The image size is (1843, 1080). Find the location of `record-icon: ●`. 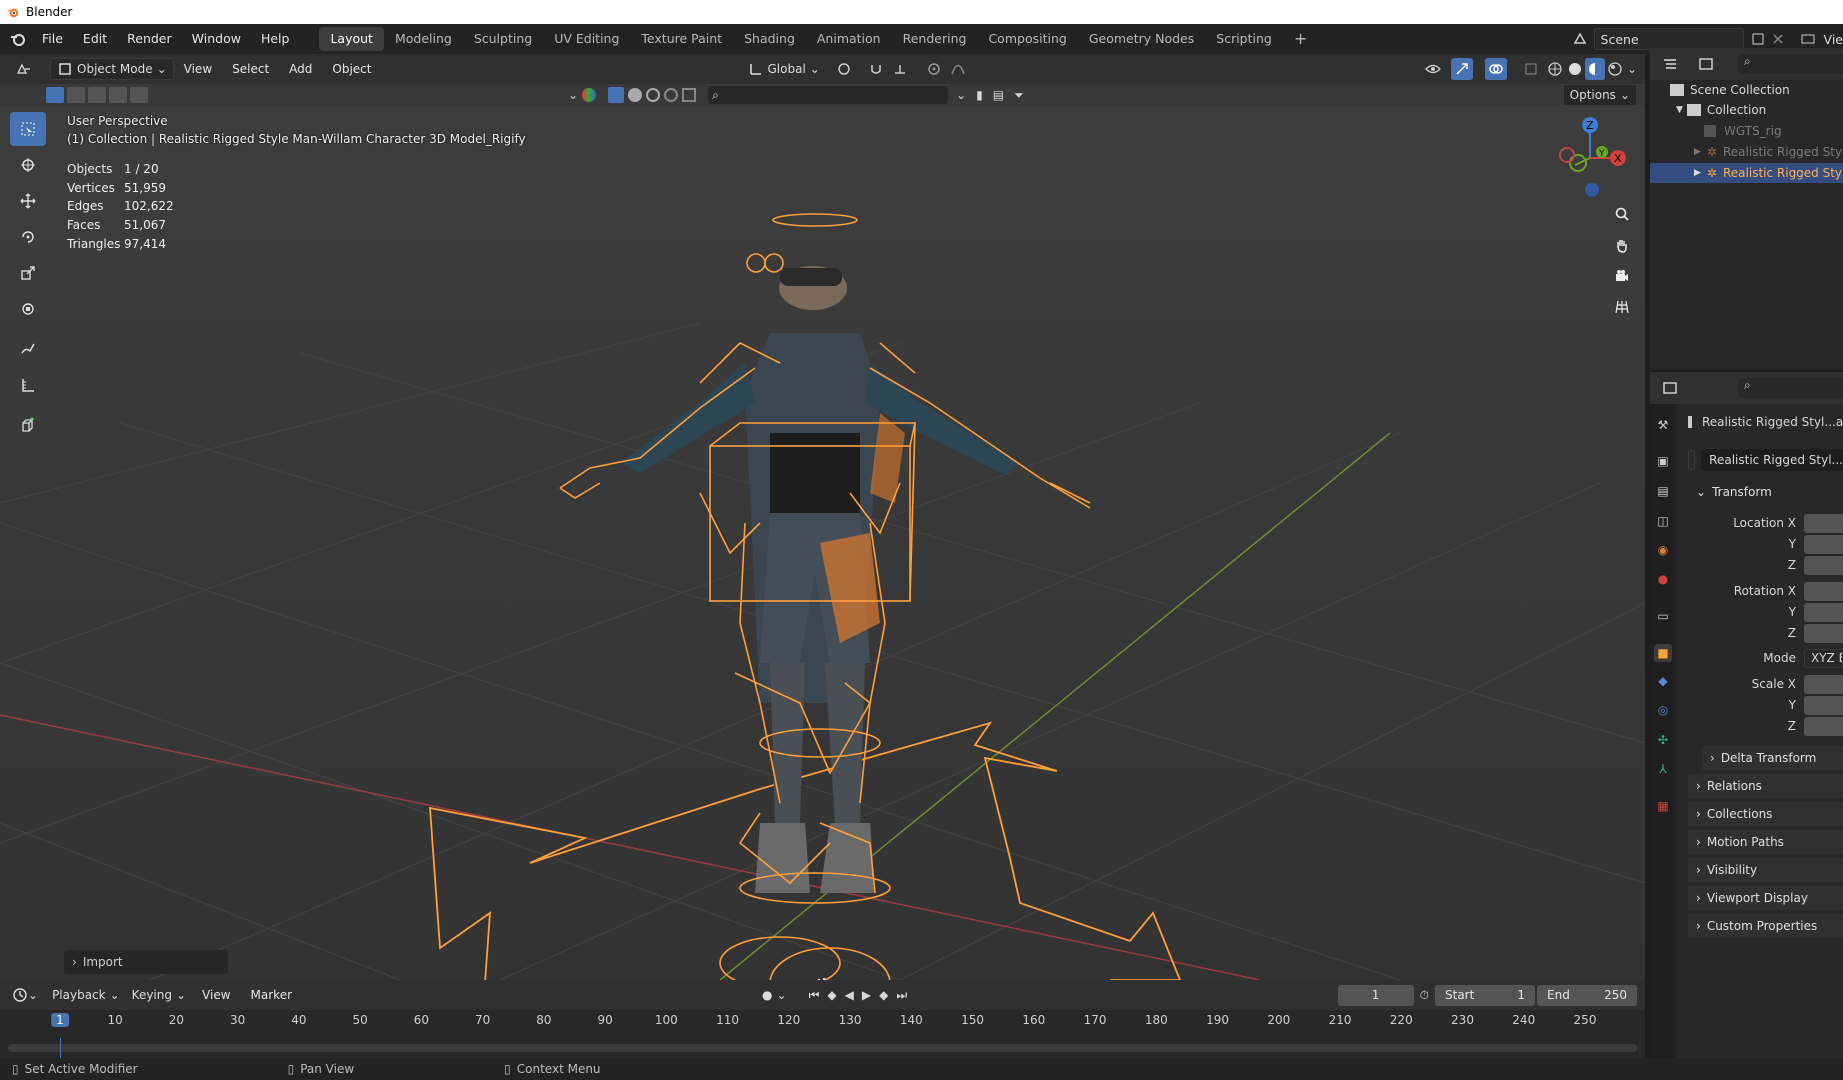

record-icon: ● is located at coordinates (767, 995).